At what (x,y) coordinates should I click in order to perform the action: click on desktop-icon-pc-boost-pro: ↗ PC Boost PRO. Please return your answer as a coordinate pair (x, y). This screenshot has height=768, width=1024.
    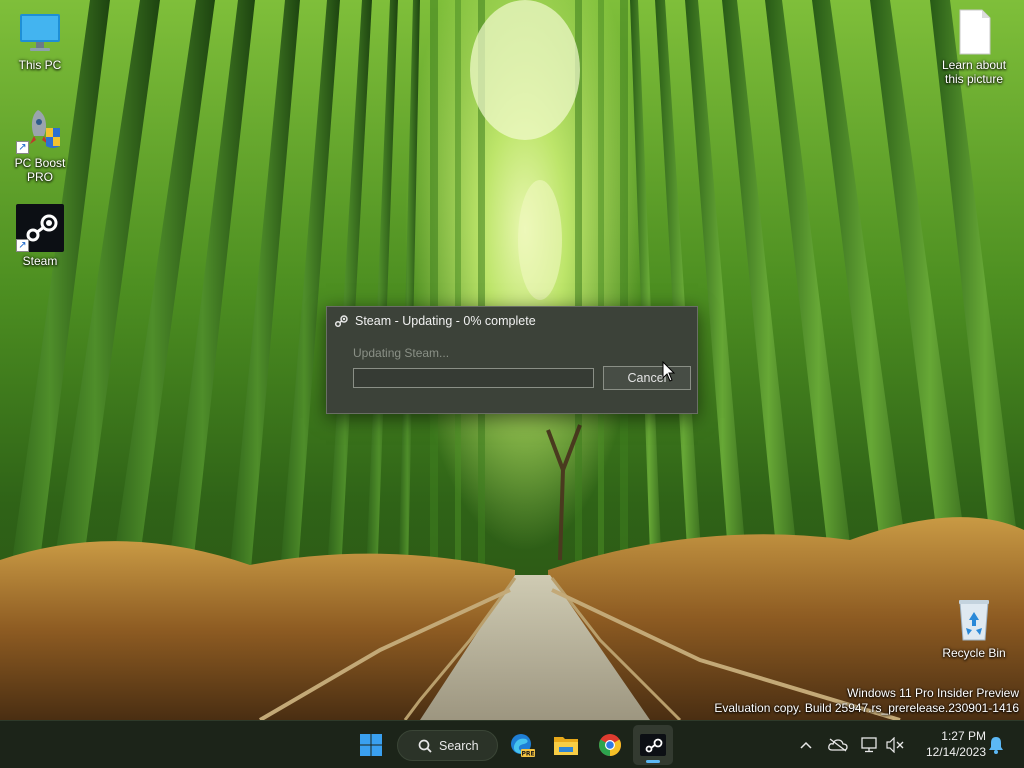
    Looking at the image, I should click on (40, 145).